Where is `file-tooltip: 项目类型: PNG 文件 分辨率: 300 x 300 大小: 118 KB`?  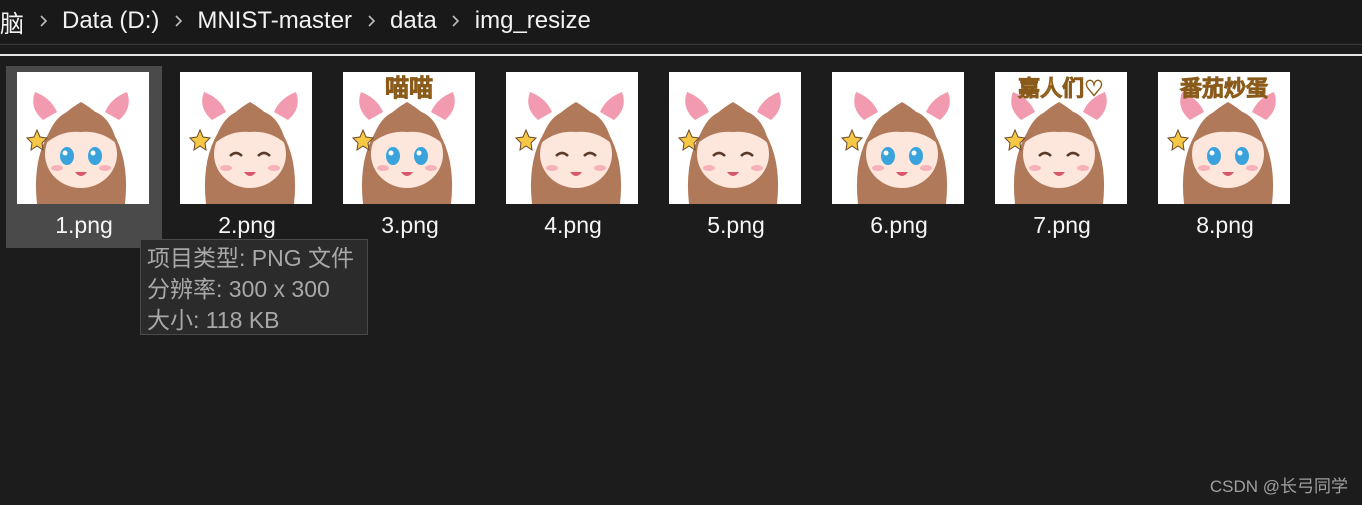 file-tooltip: 项目类型: PNG 文件 分辨率: 300 x 300 大小: 118 KB is located at coordinates (254, 287).